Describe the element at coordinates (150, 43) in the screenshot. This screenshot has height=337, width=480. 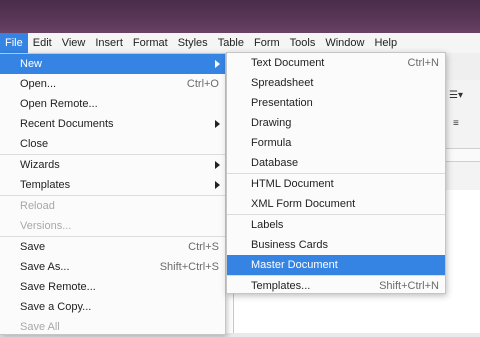
I see `menu-format: Format` at that location.